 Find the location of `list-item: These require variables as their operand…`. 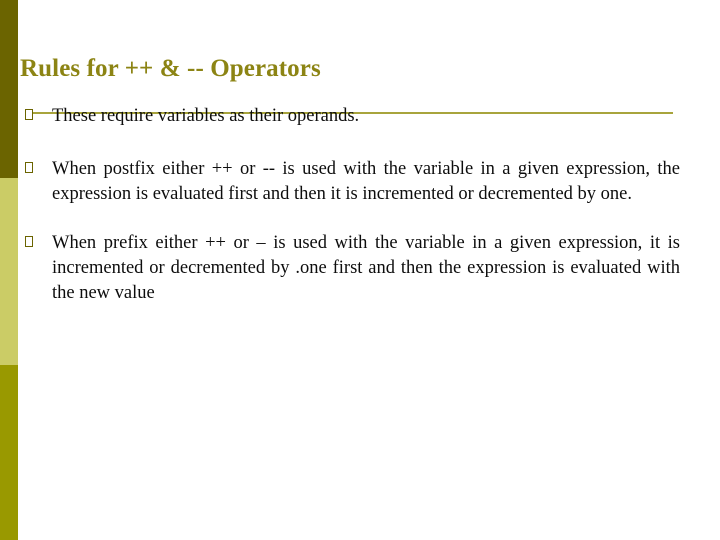

list-item: These require variables as their operand… is located at coordinates (351, 116).